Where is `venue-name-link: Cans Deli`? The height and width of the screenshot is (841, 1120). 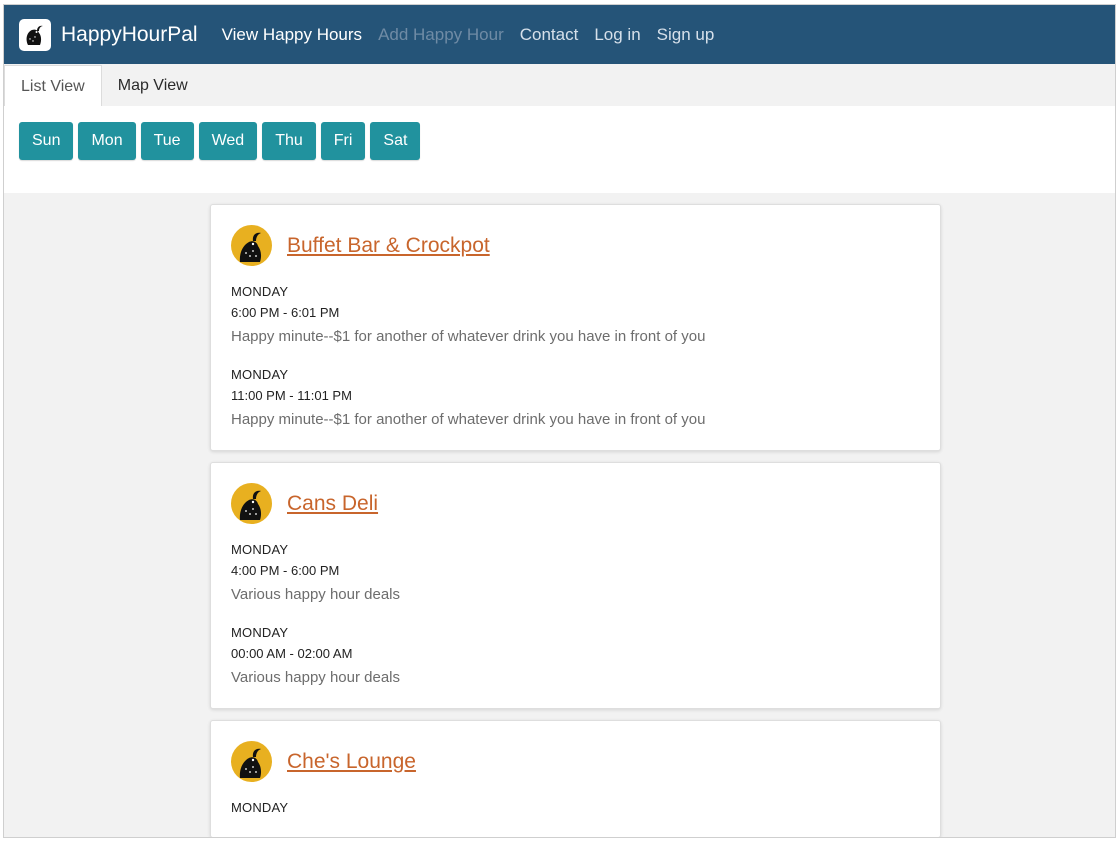 venue-name-link: Cans Deli is located at coordinates (332, 504).